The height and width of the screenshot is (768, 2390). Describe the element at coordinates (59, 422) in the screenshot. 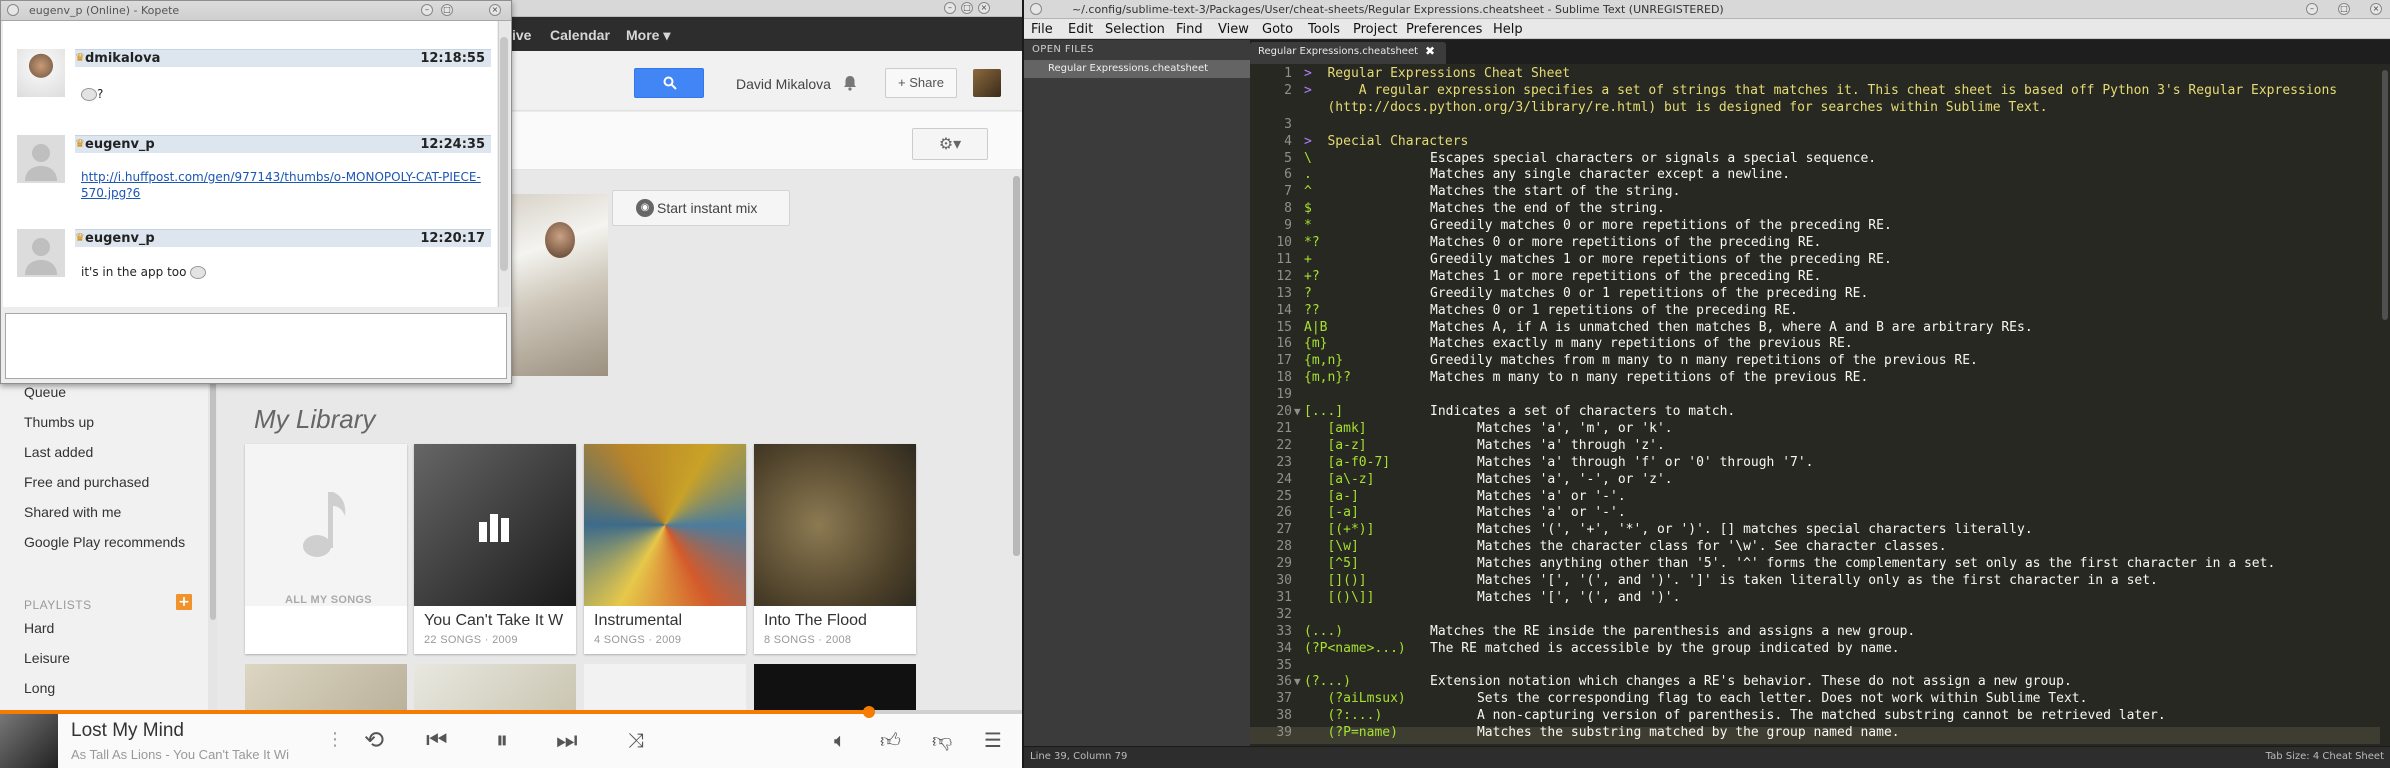

I see `sidebar-item-thumbs-up: Thumbs up` at that location.